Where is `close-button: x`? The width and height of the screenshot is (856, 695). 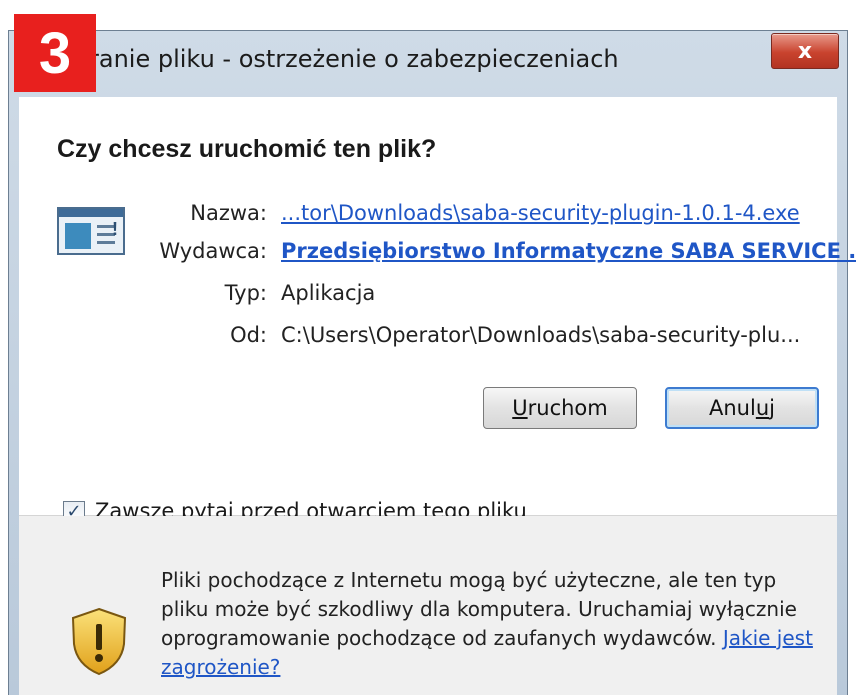
close-button: x is located at coordinates (805, 51).